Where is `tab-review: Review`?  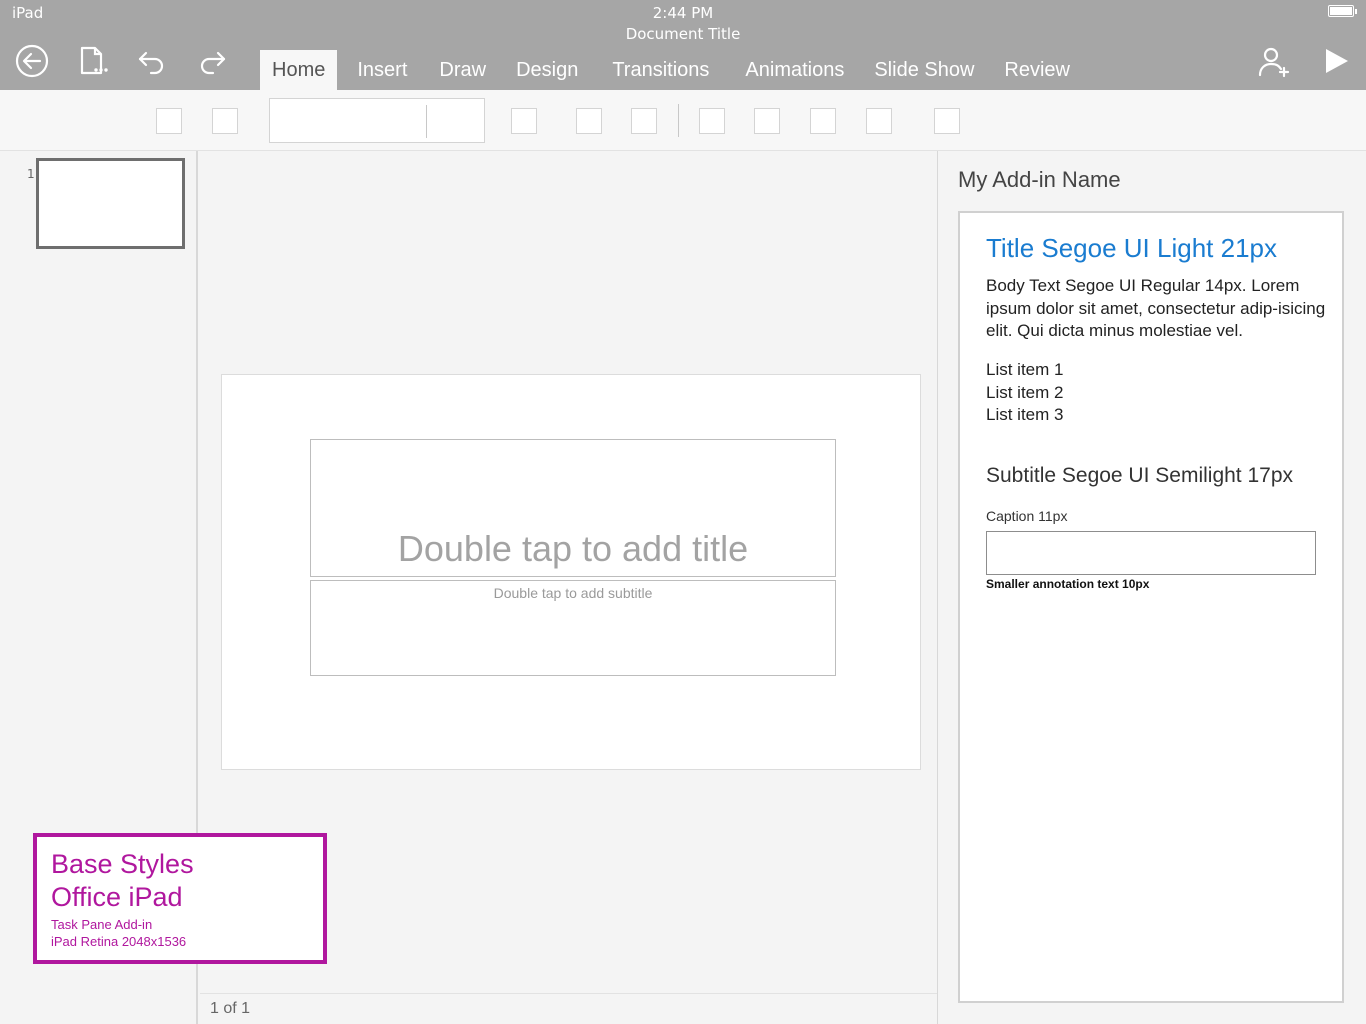
tab-review: Review is located at coordinates (1037, 70).